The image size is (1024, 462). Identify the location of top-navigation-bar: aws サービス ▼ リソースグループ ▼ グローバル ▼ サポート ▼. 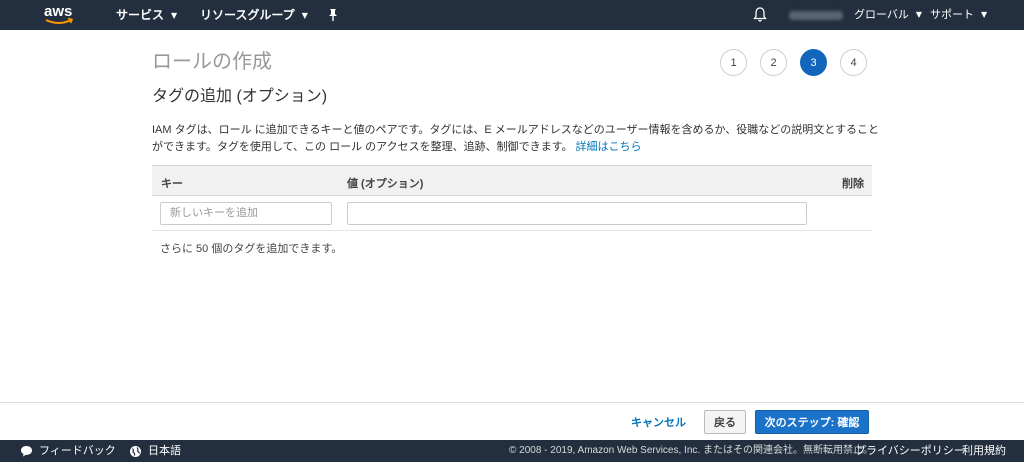
(512, 15).